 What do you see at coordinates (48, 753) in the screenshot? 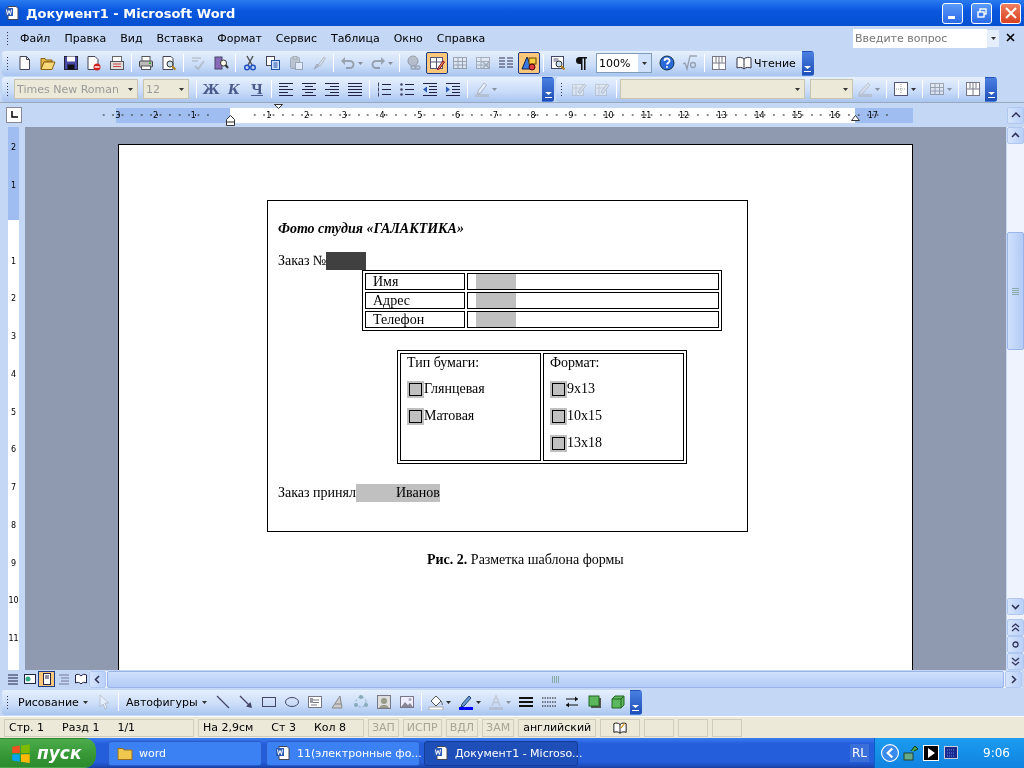
I see `start-button: пуск` at bounding box center [48, 753].